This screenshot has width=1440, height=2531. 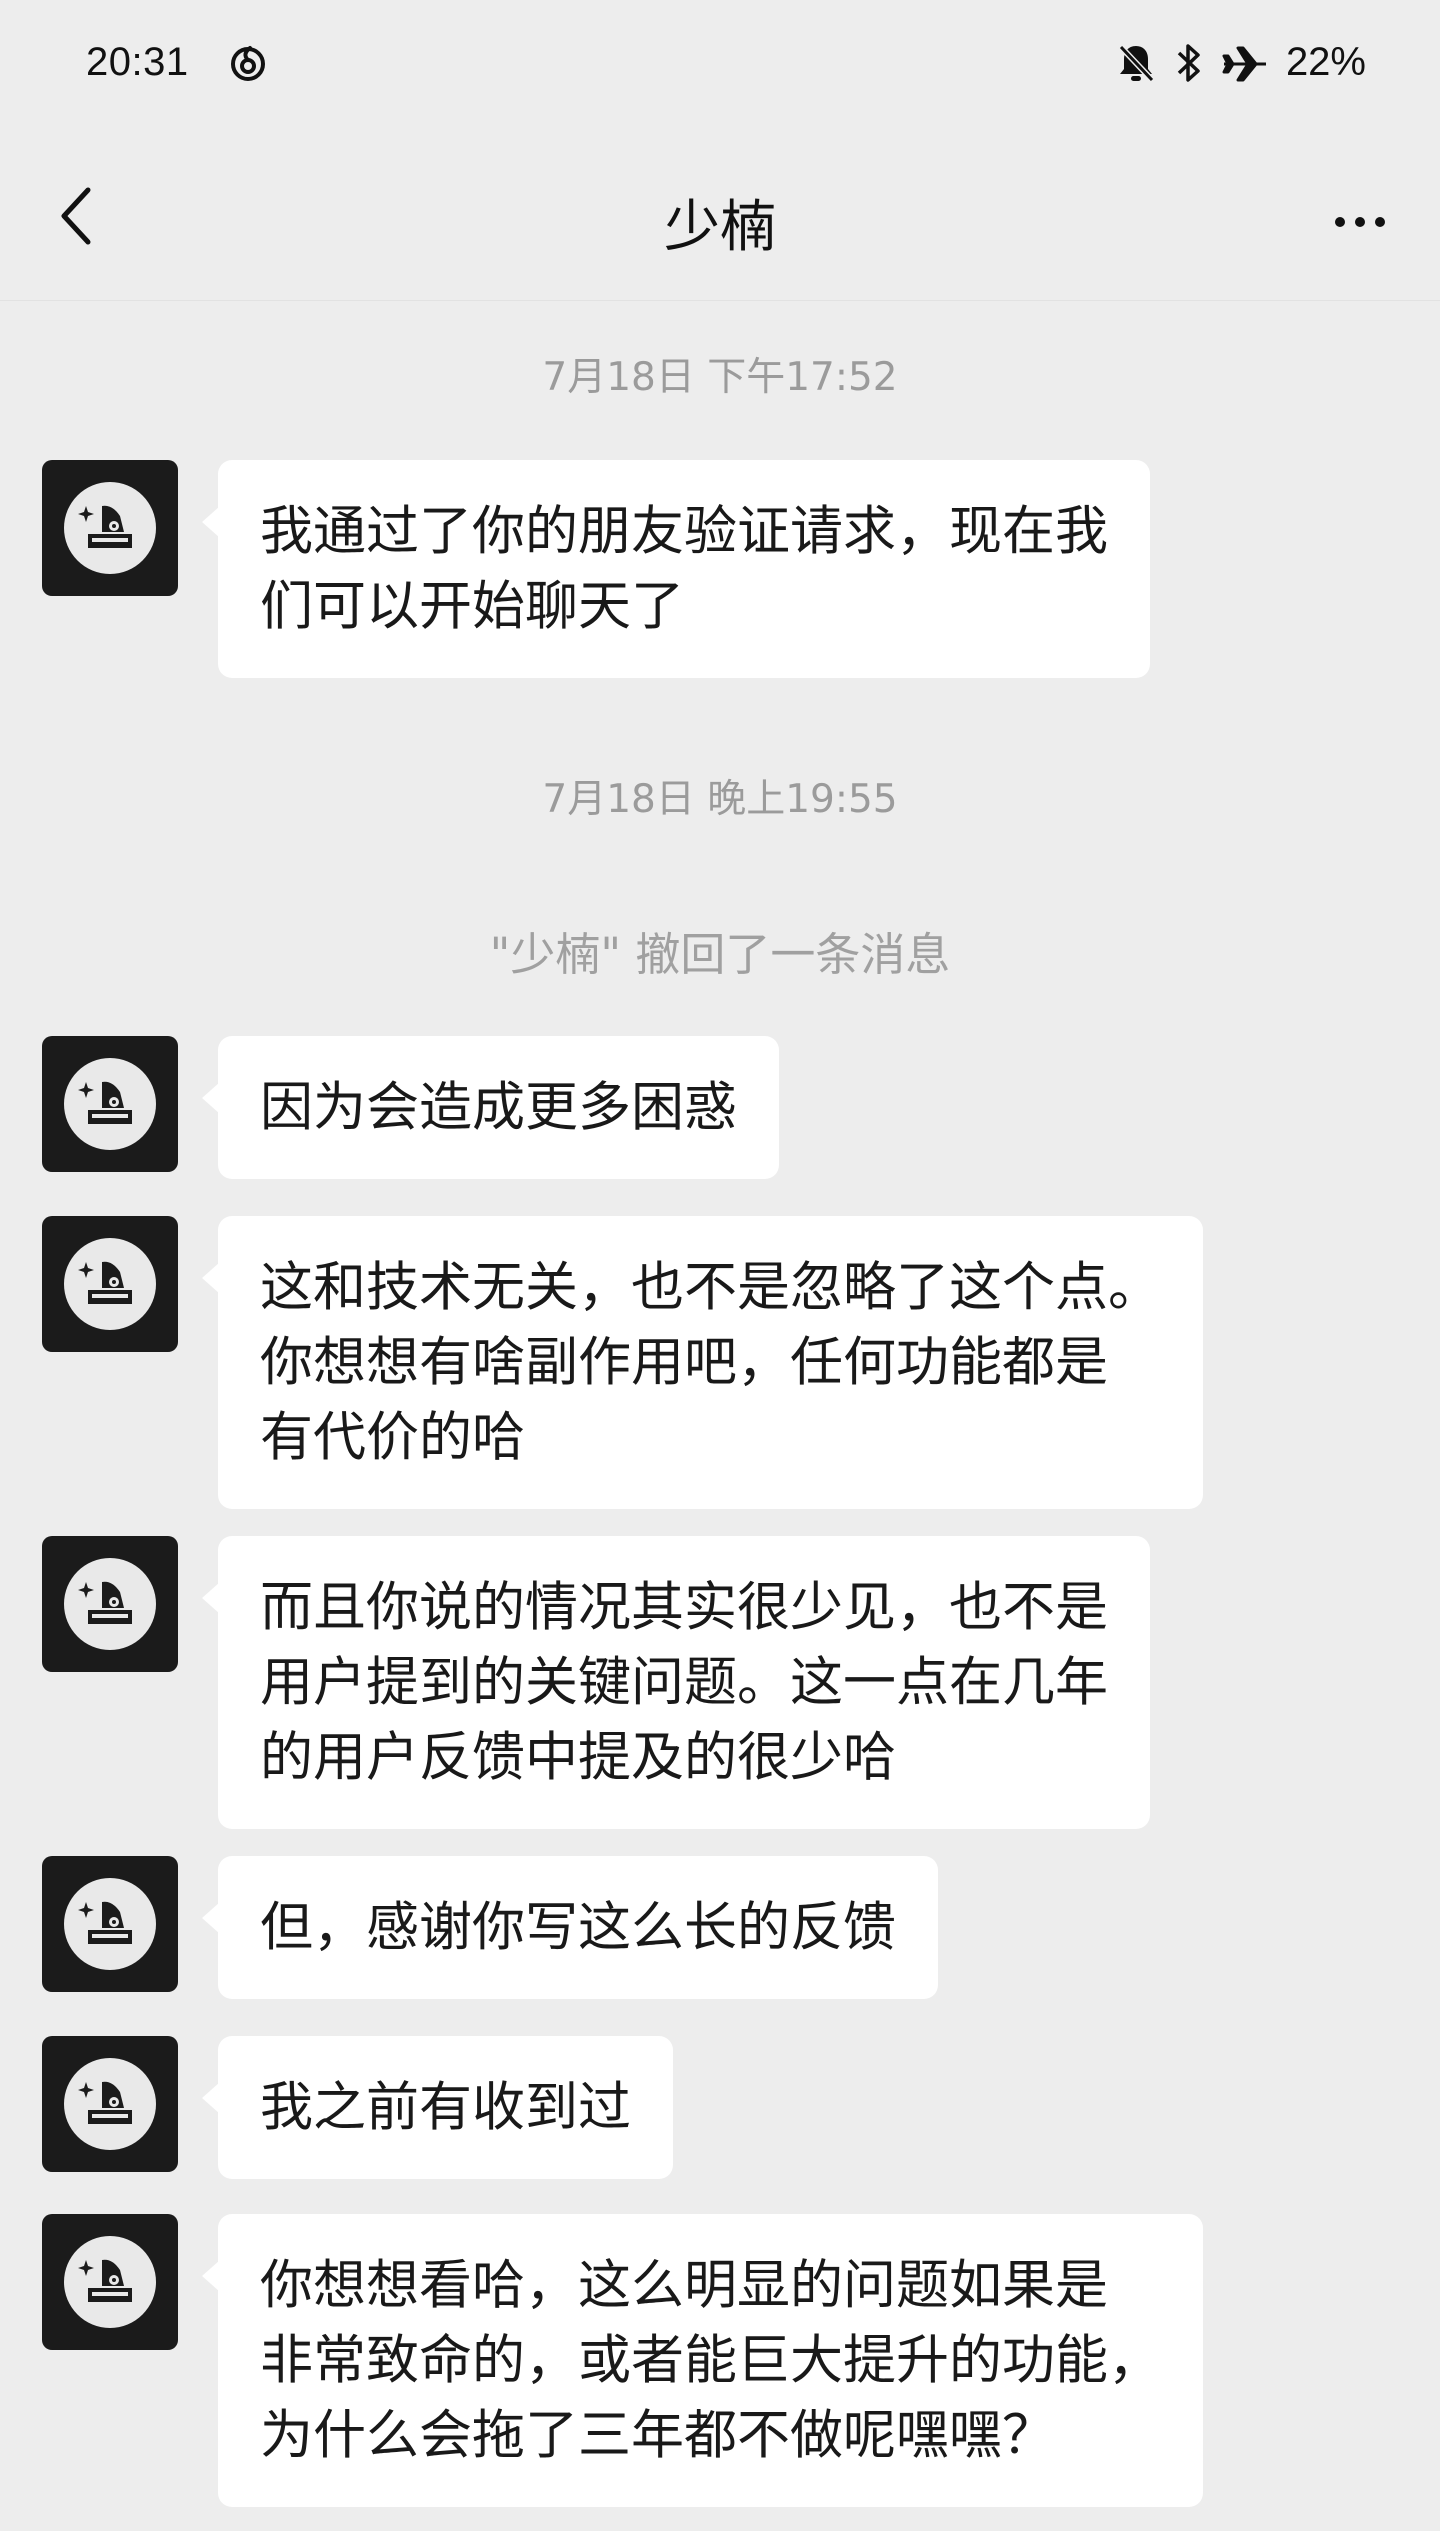 I want to click on battery-percentage: 22%, so click(x=1325, y=62).